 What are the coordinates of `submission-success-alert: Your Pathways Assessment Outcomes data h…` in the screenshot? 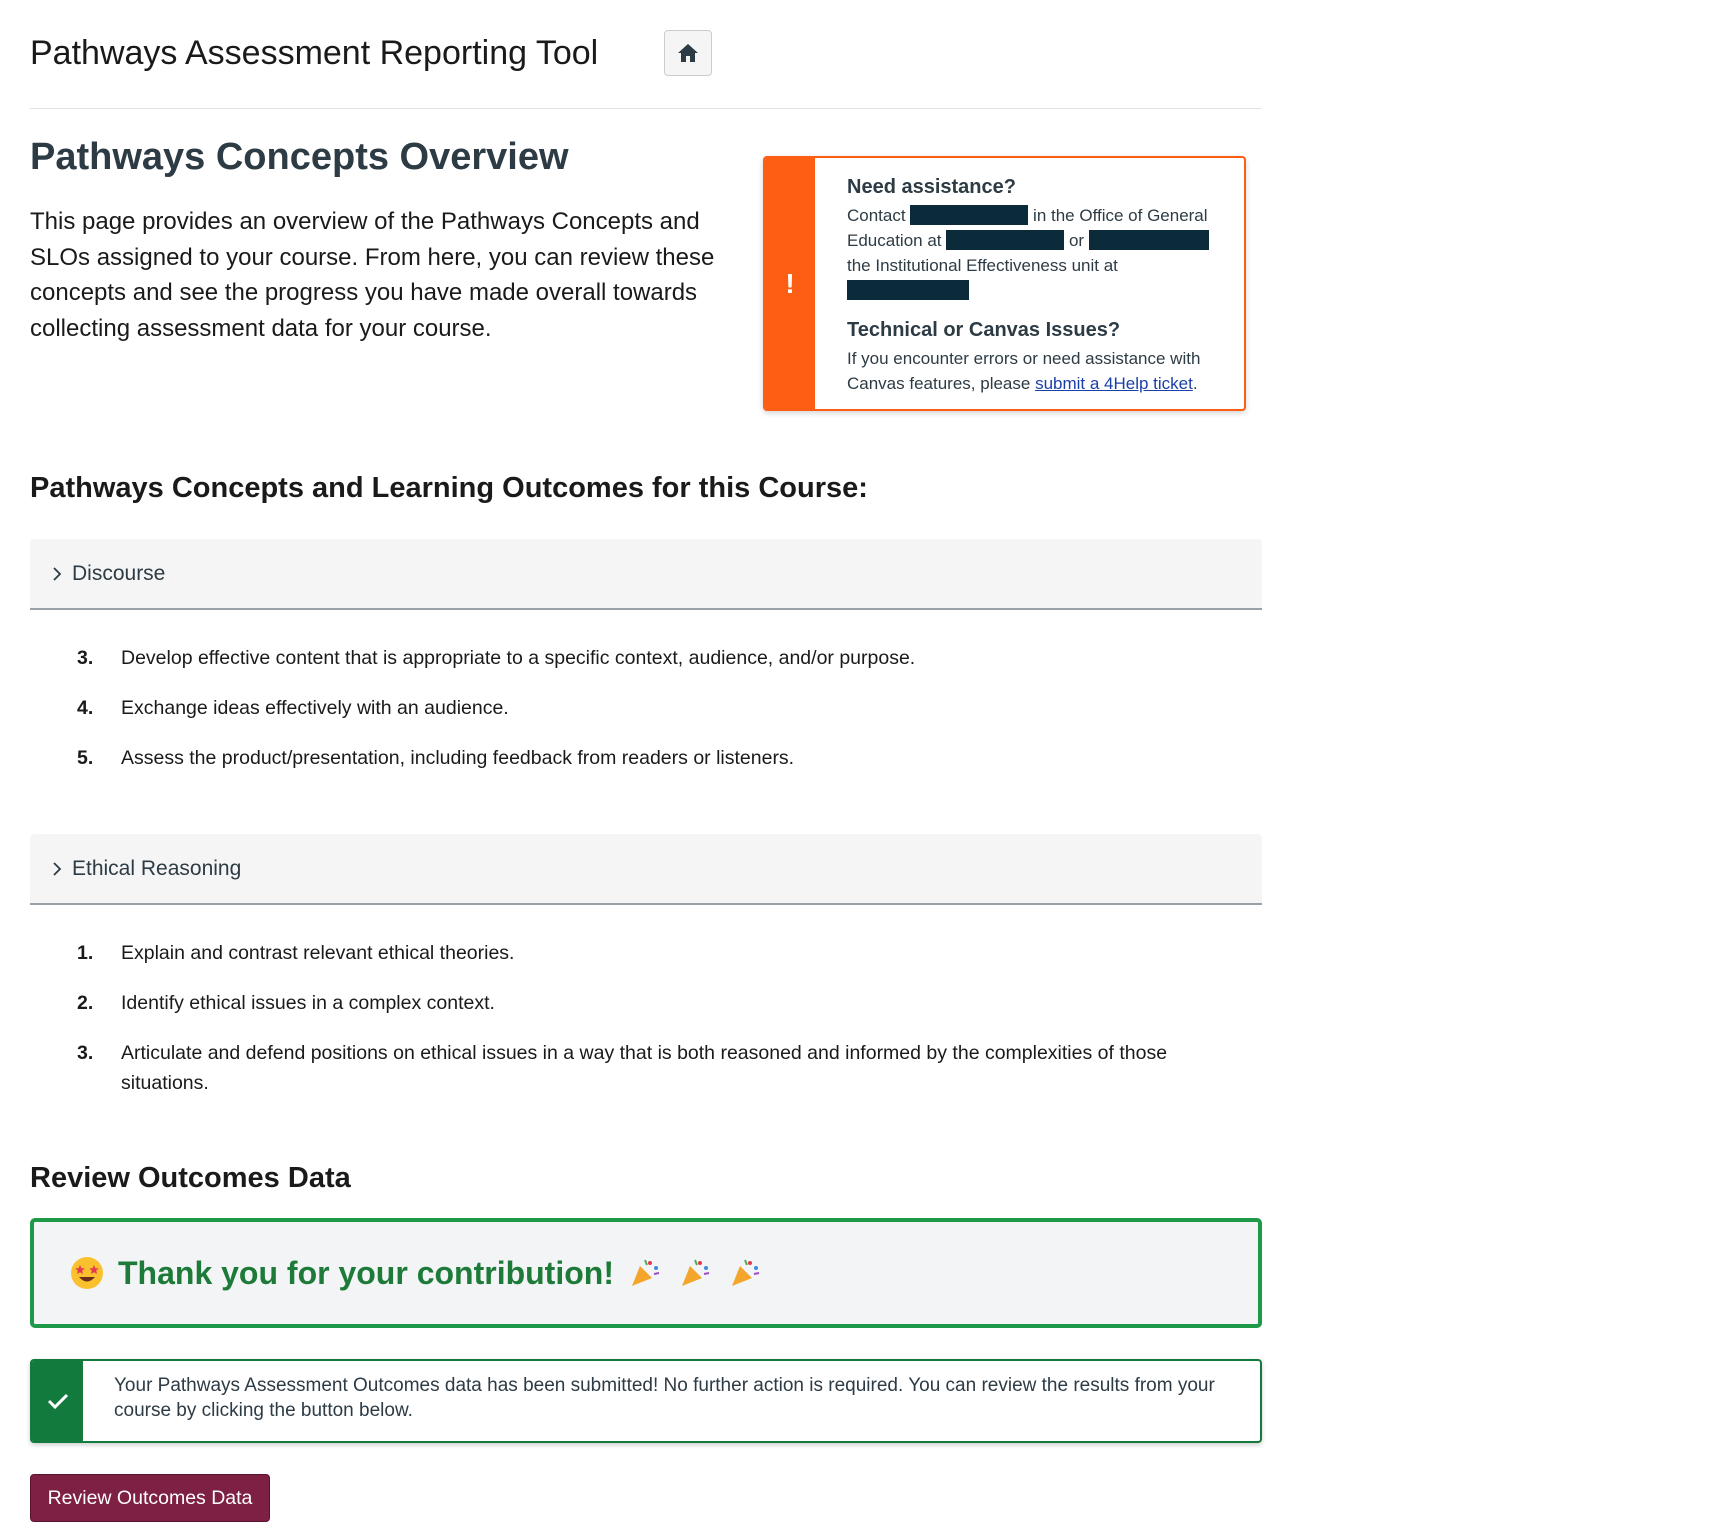 It's located at (646, 1401).